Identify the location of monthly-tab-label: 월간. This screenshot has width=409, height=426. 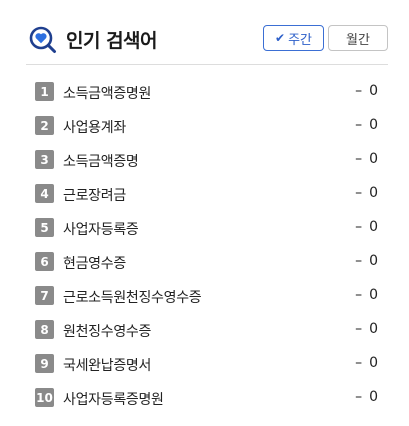
(358, 40).